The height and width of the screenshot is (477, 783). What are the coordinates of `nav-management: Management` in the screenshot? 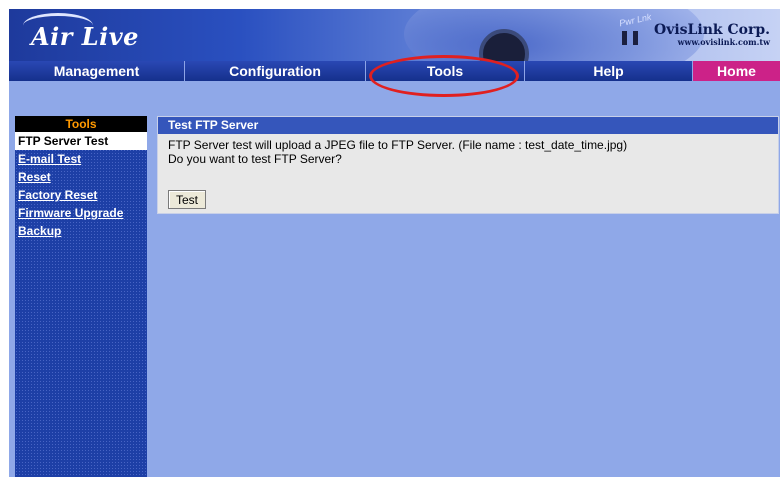 It's located at (97, 71).